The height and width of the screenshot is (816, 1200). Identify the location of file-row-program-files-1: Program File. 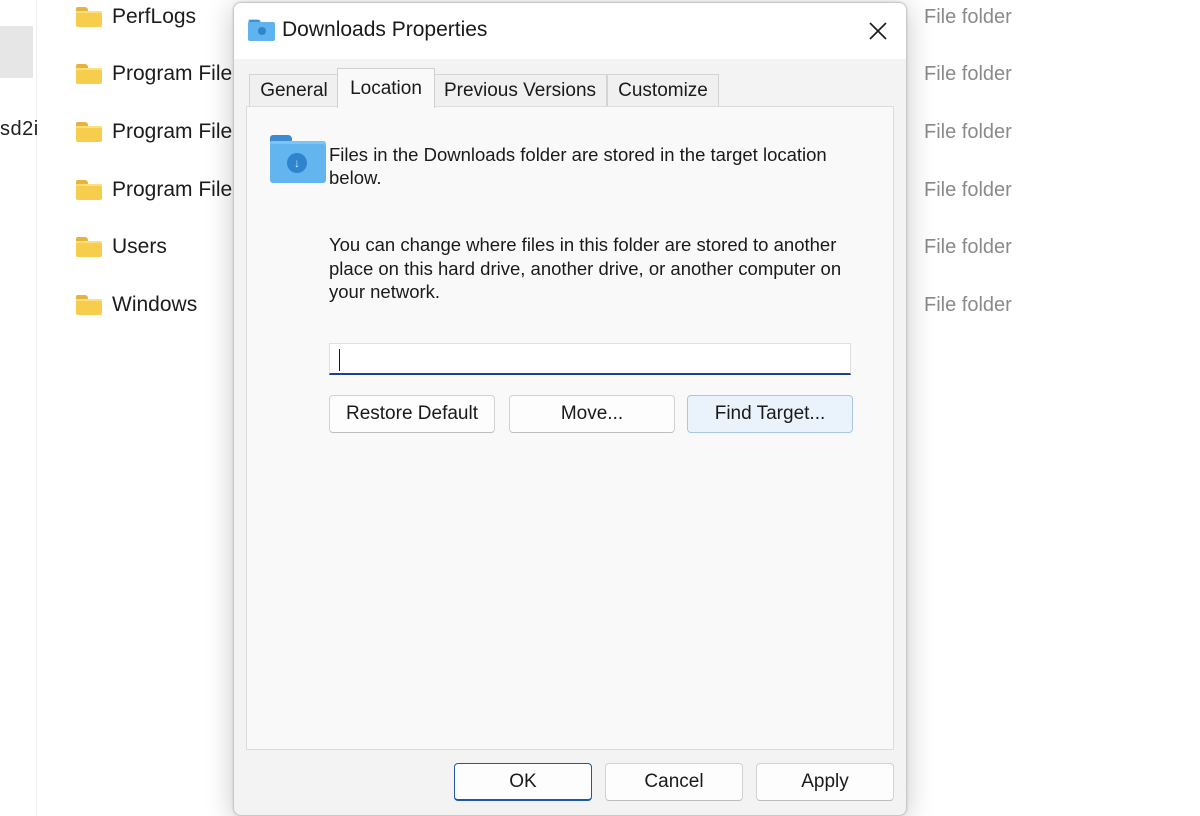
(154, 74).